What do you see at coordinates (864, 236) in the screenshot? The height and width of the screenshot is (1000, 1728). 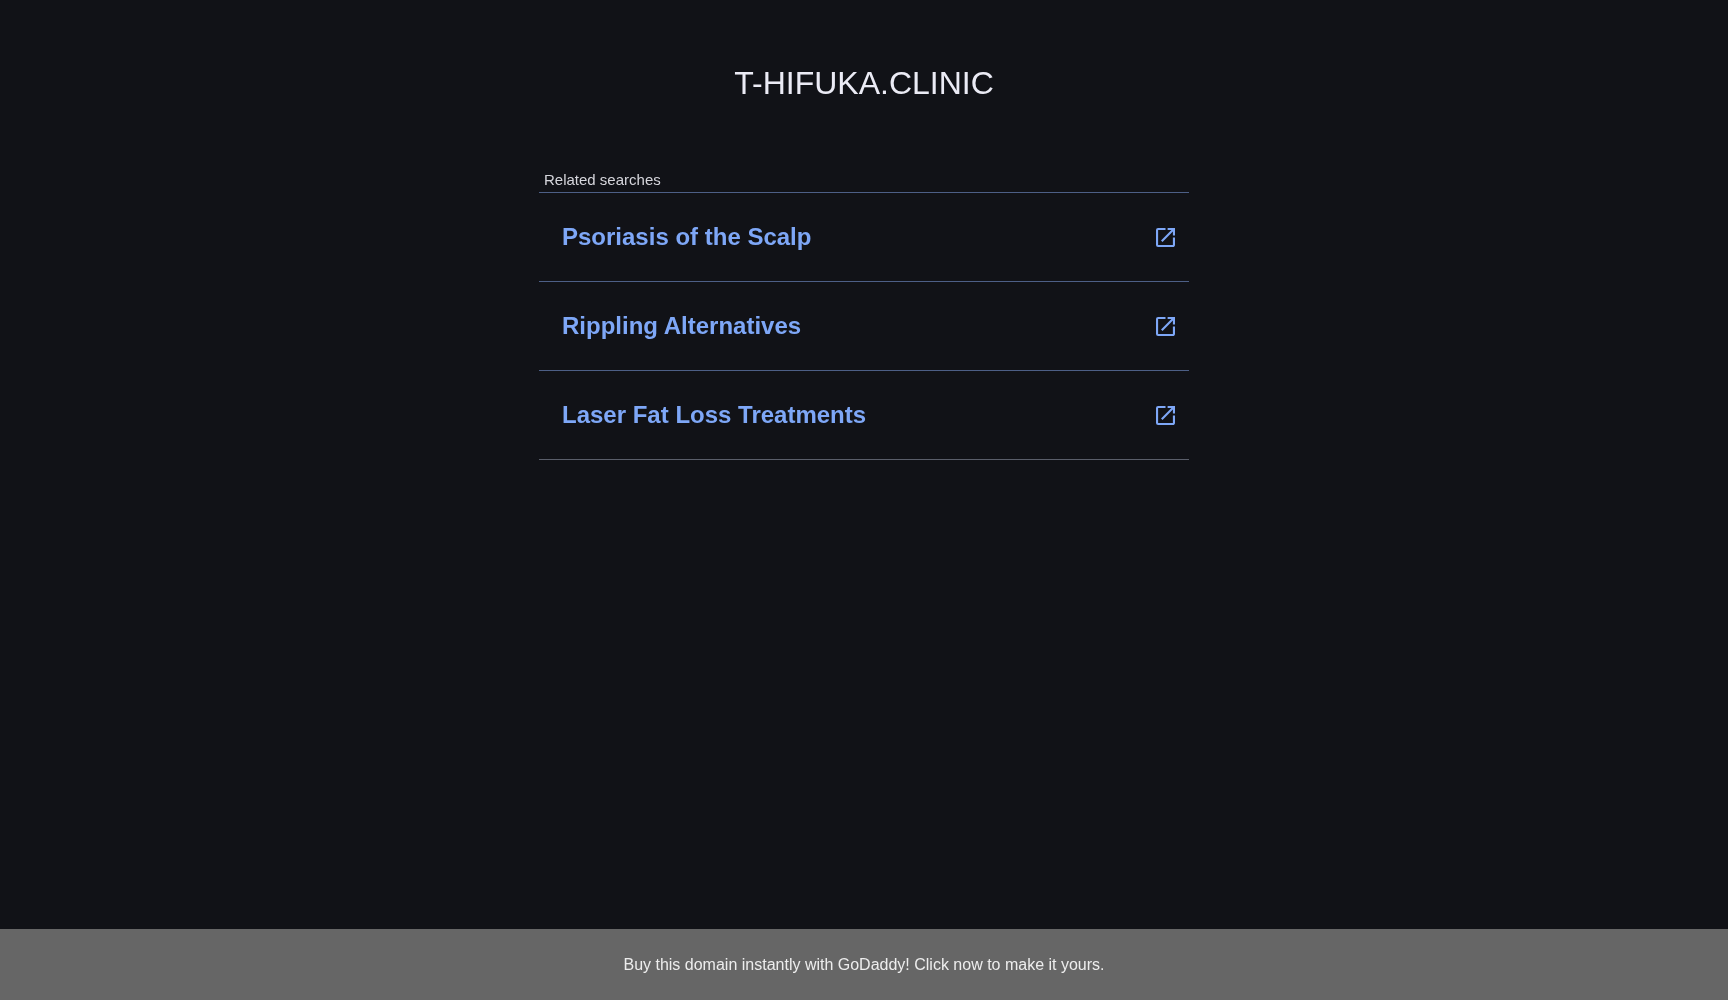 I see `search-result-link: Psoriasis of the Scalp` at bounding box center [864, 236].